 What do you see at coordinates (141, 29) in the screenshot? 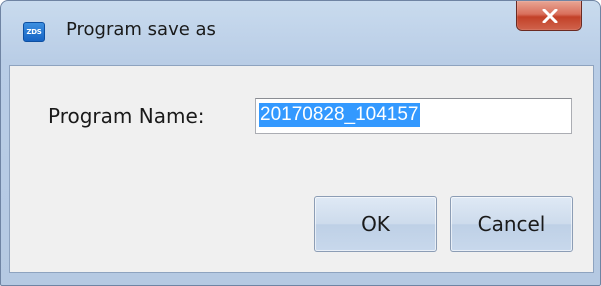
I see `dialog-title: Program save as` at bounding box center [141, 29].